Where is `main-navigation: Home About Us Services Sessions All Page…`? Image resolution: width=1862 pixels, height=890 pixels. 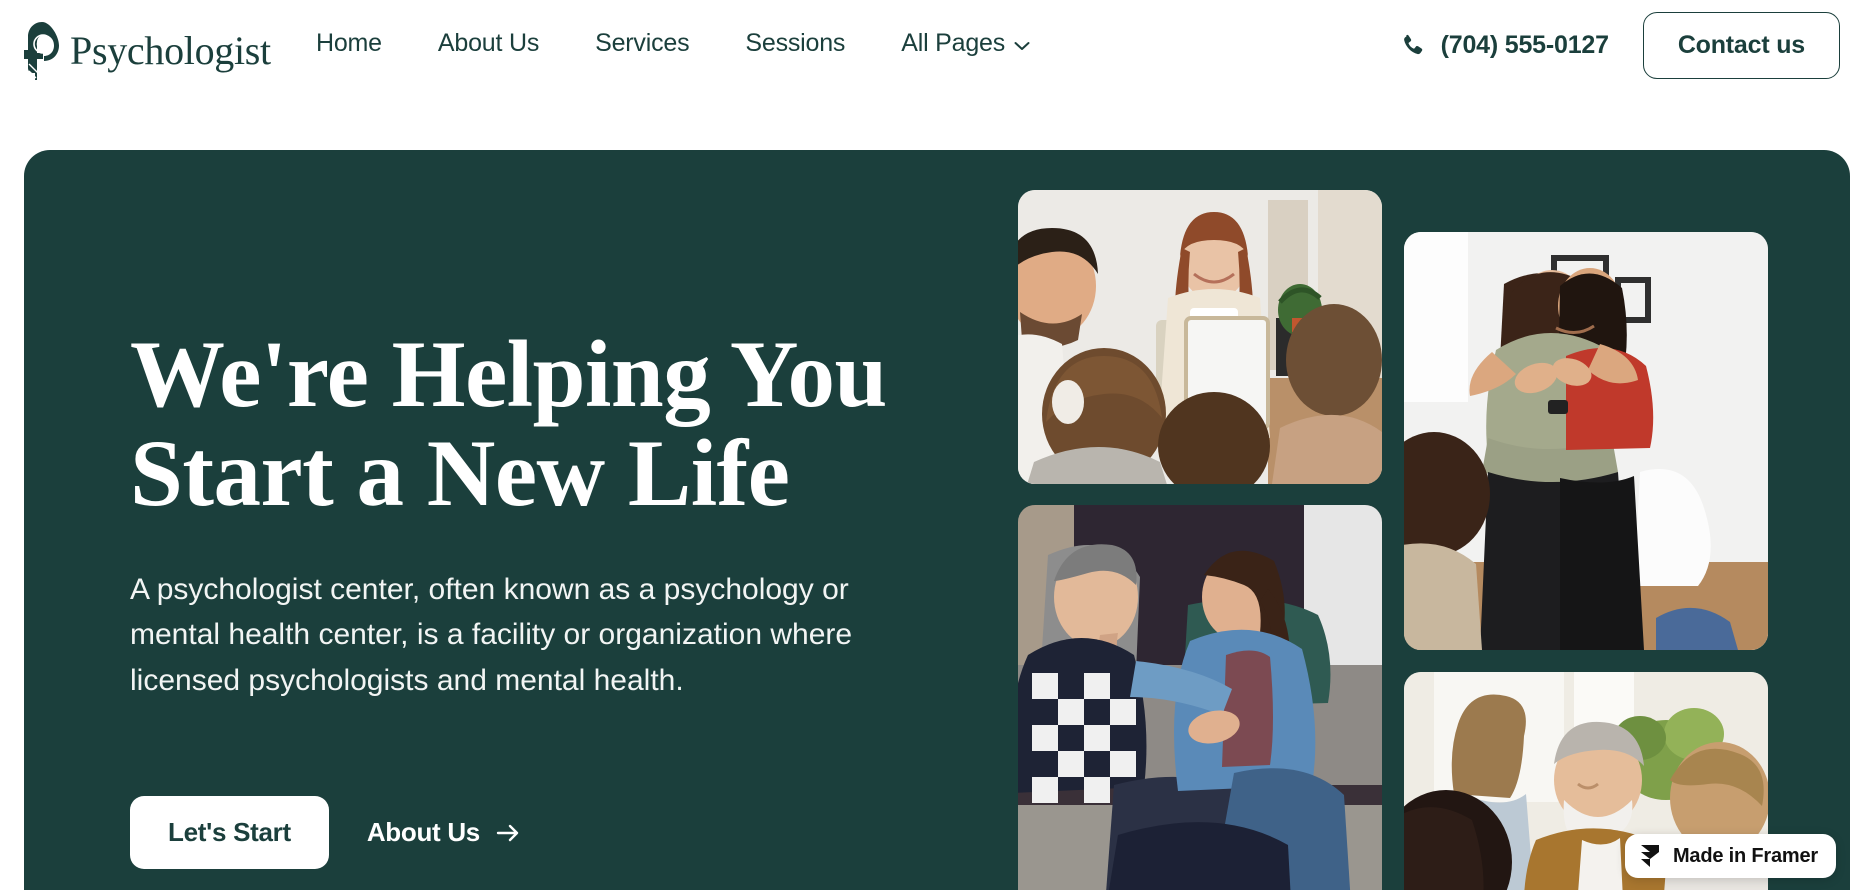
main-navigation: Home About Us Services Sessions All Page… is located at coordinates (673, 43).